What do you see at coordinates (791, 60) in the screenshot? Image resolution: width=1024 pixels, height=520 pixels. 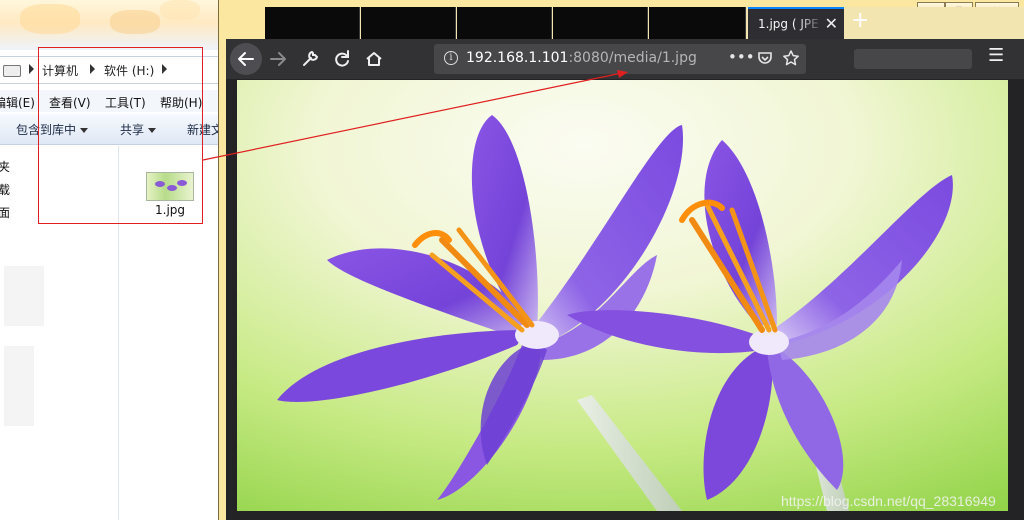 I see `star-icon` at bounding box center [791, 60].